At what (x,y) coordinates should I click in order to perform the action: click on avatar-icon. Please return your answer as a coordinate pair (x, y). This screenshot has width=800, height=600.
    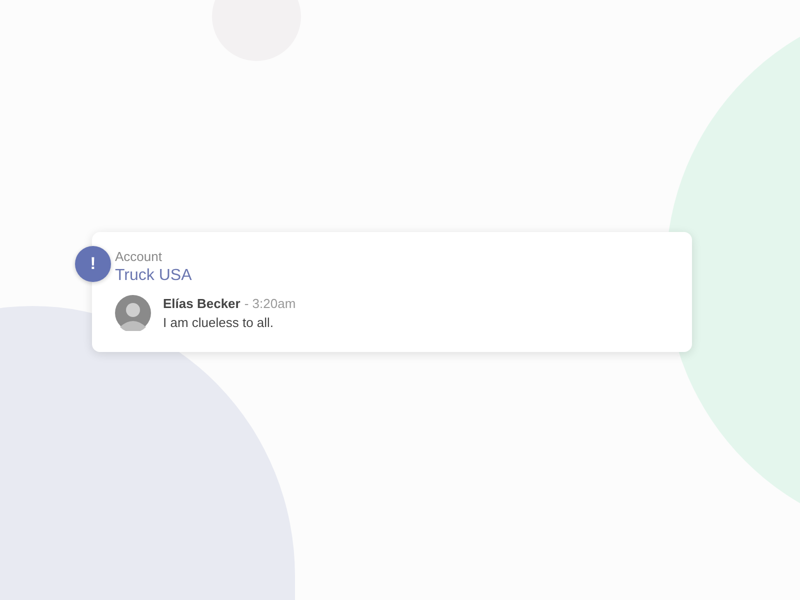
    Looking at the image, I should click on (133, 313).